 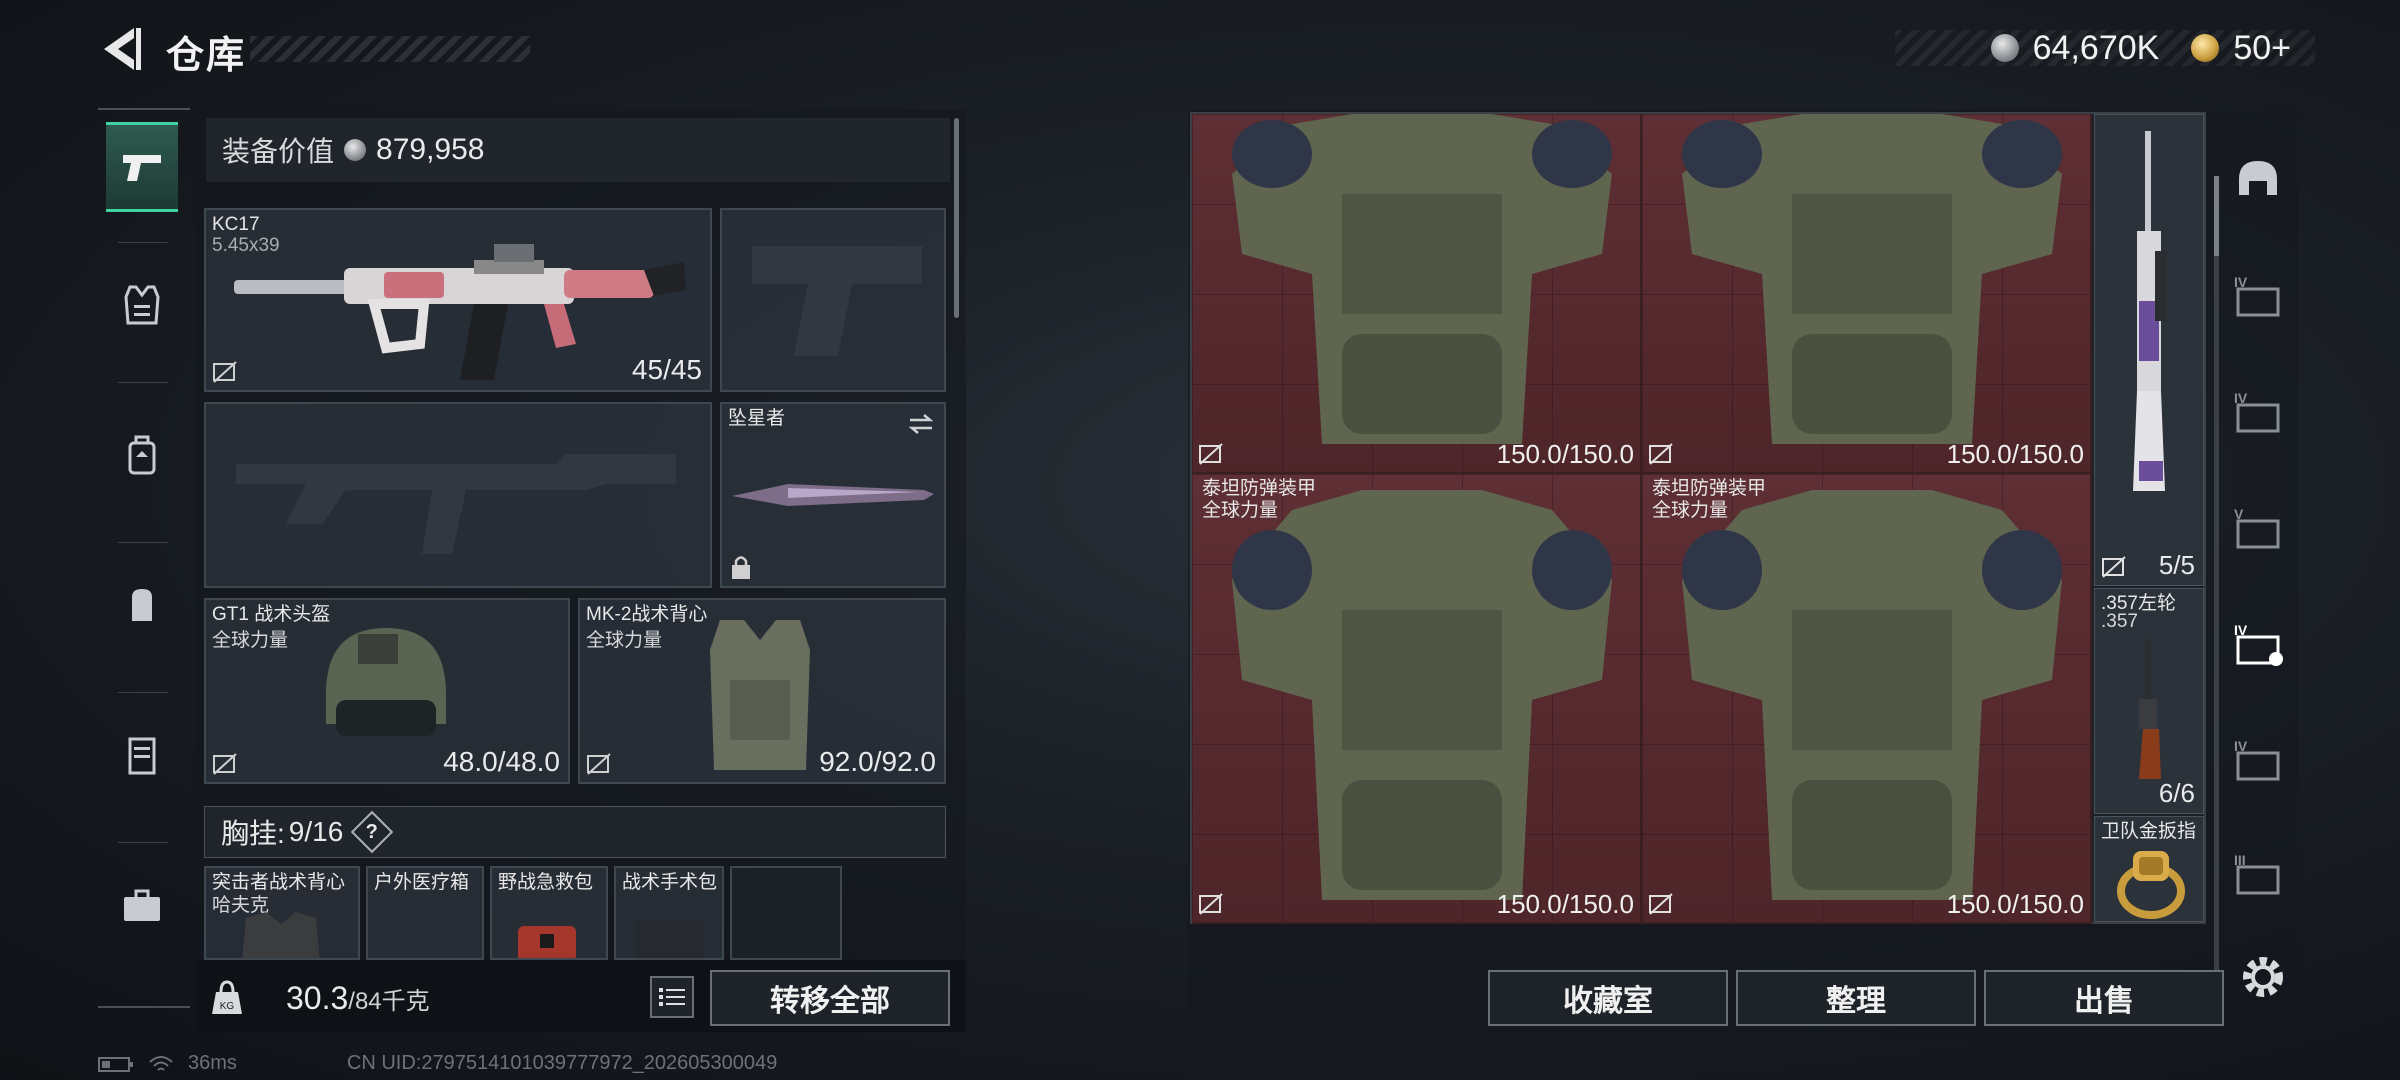 I want to click on list-icon, so click(x=672, y=997).